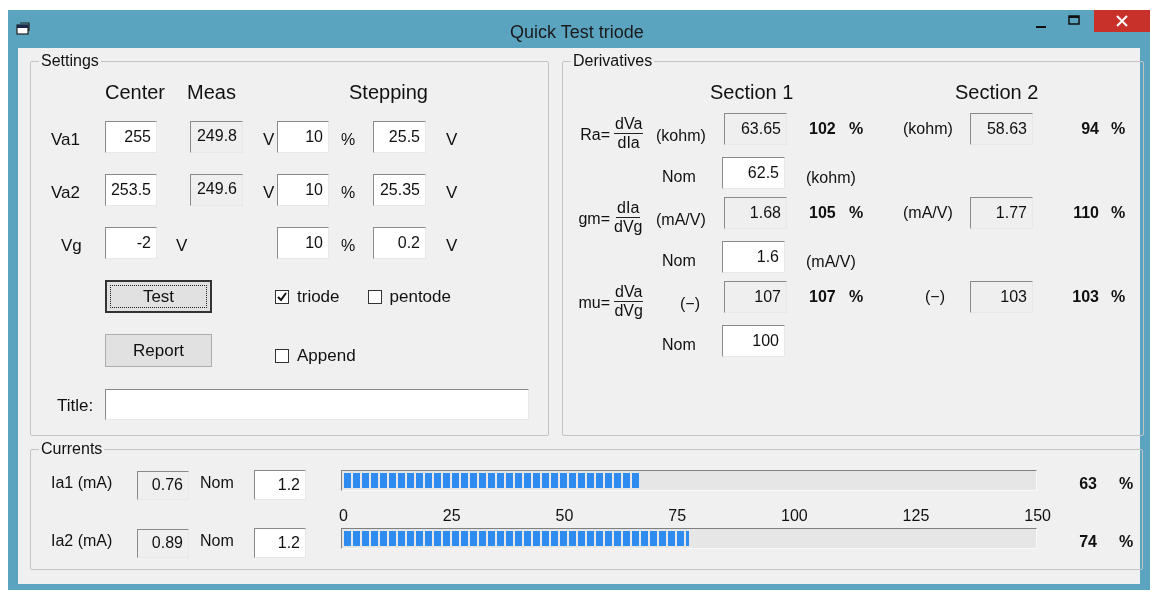 This screenshot has width=1152, height=594. I want to click on percent-value: 105, so click(822, 213).